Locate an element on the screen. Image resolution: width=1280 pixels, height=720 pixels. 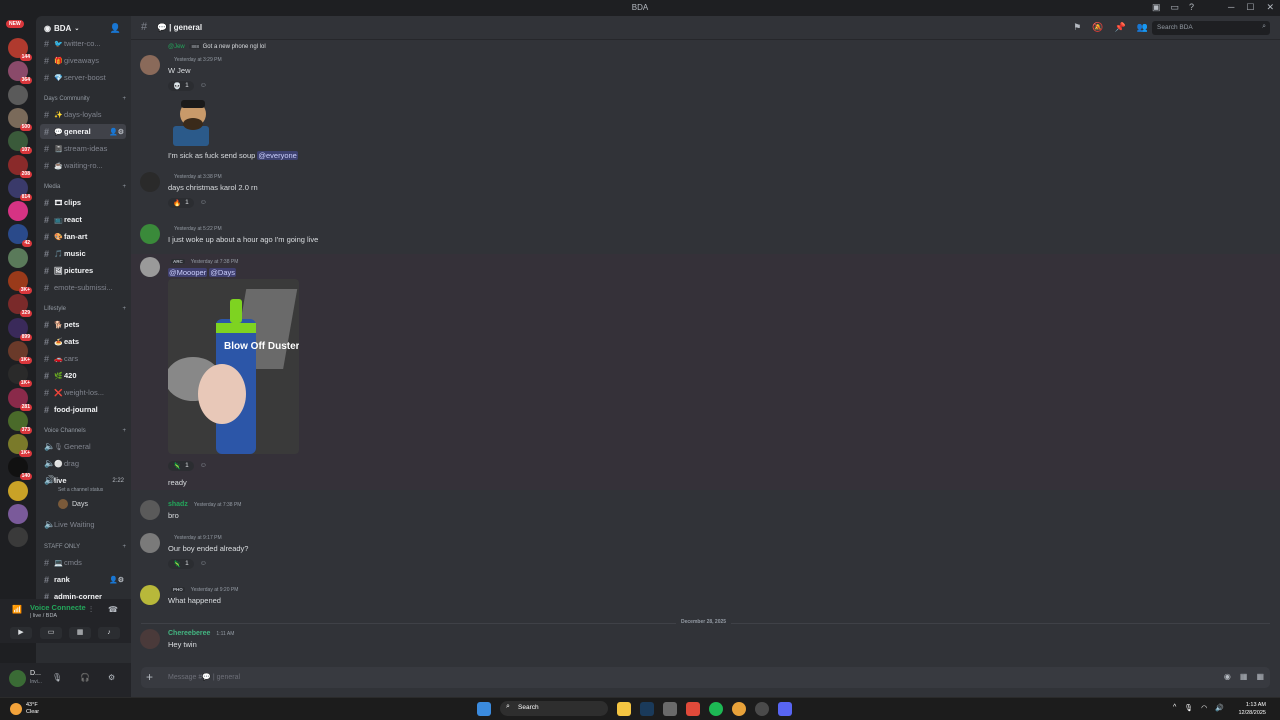
voice-user: Days is located at coordinates (73, 504).